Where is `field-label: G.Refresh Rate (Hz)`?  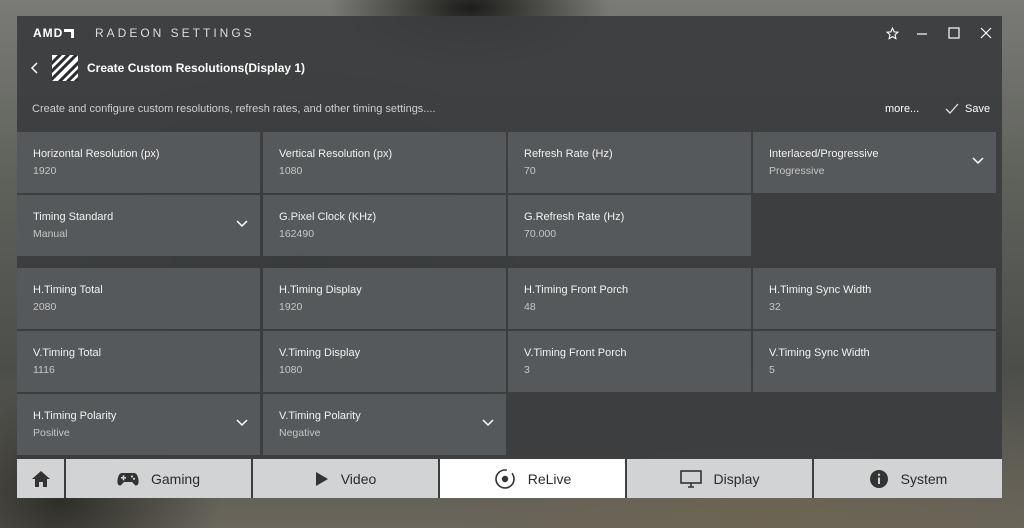
field-label: G.Refresh Rate (Hz) is located at coordinates (574, 217).